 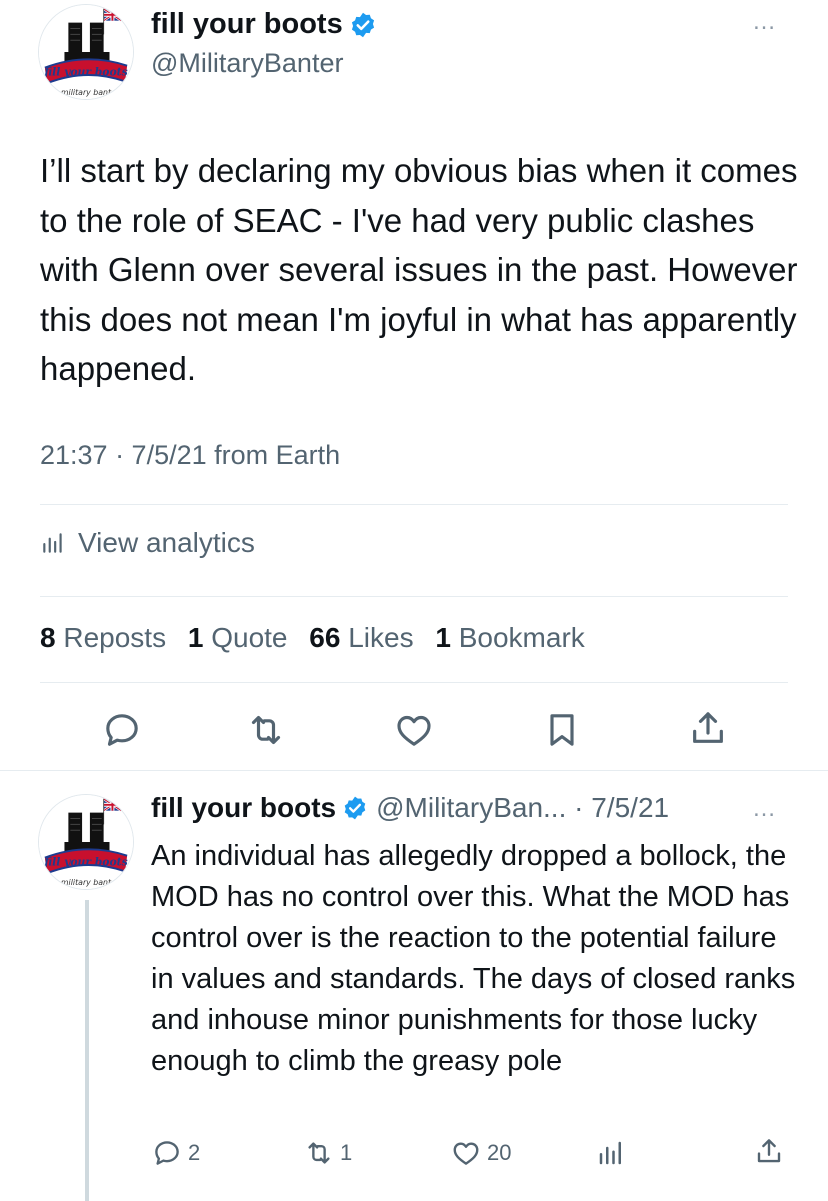 I want to click on reposts-label: Reposts, so click(x=115, y=637).